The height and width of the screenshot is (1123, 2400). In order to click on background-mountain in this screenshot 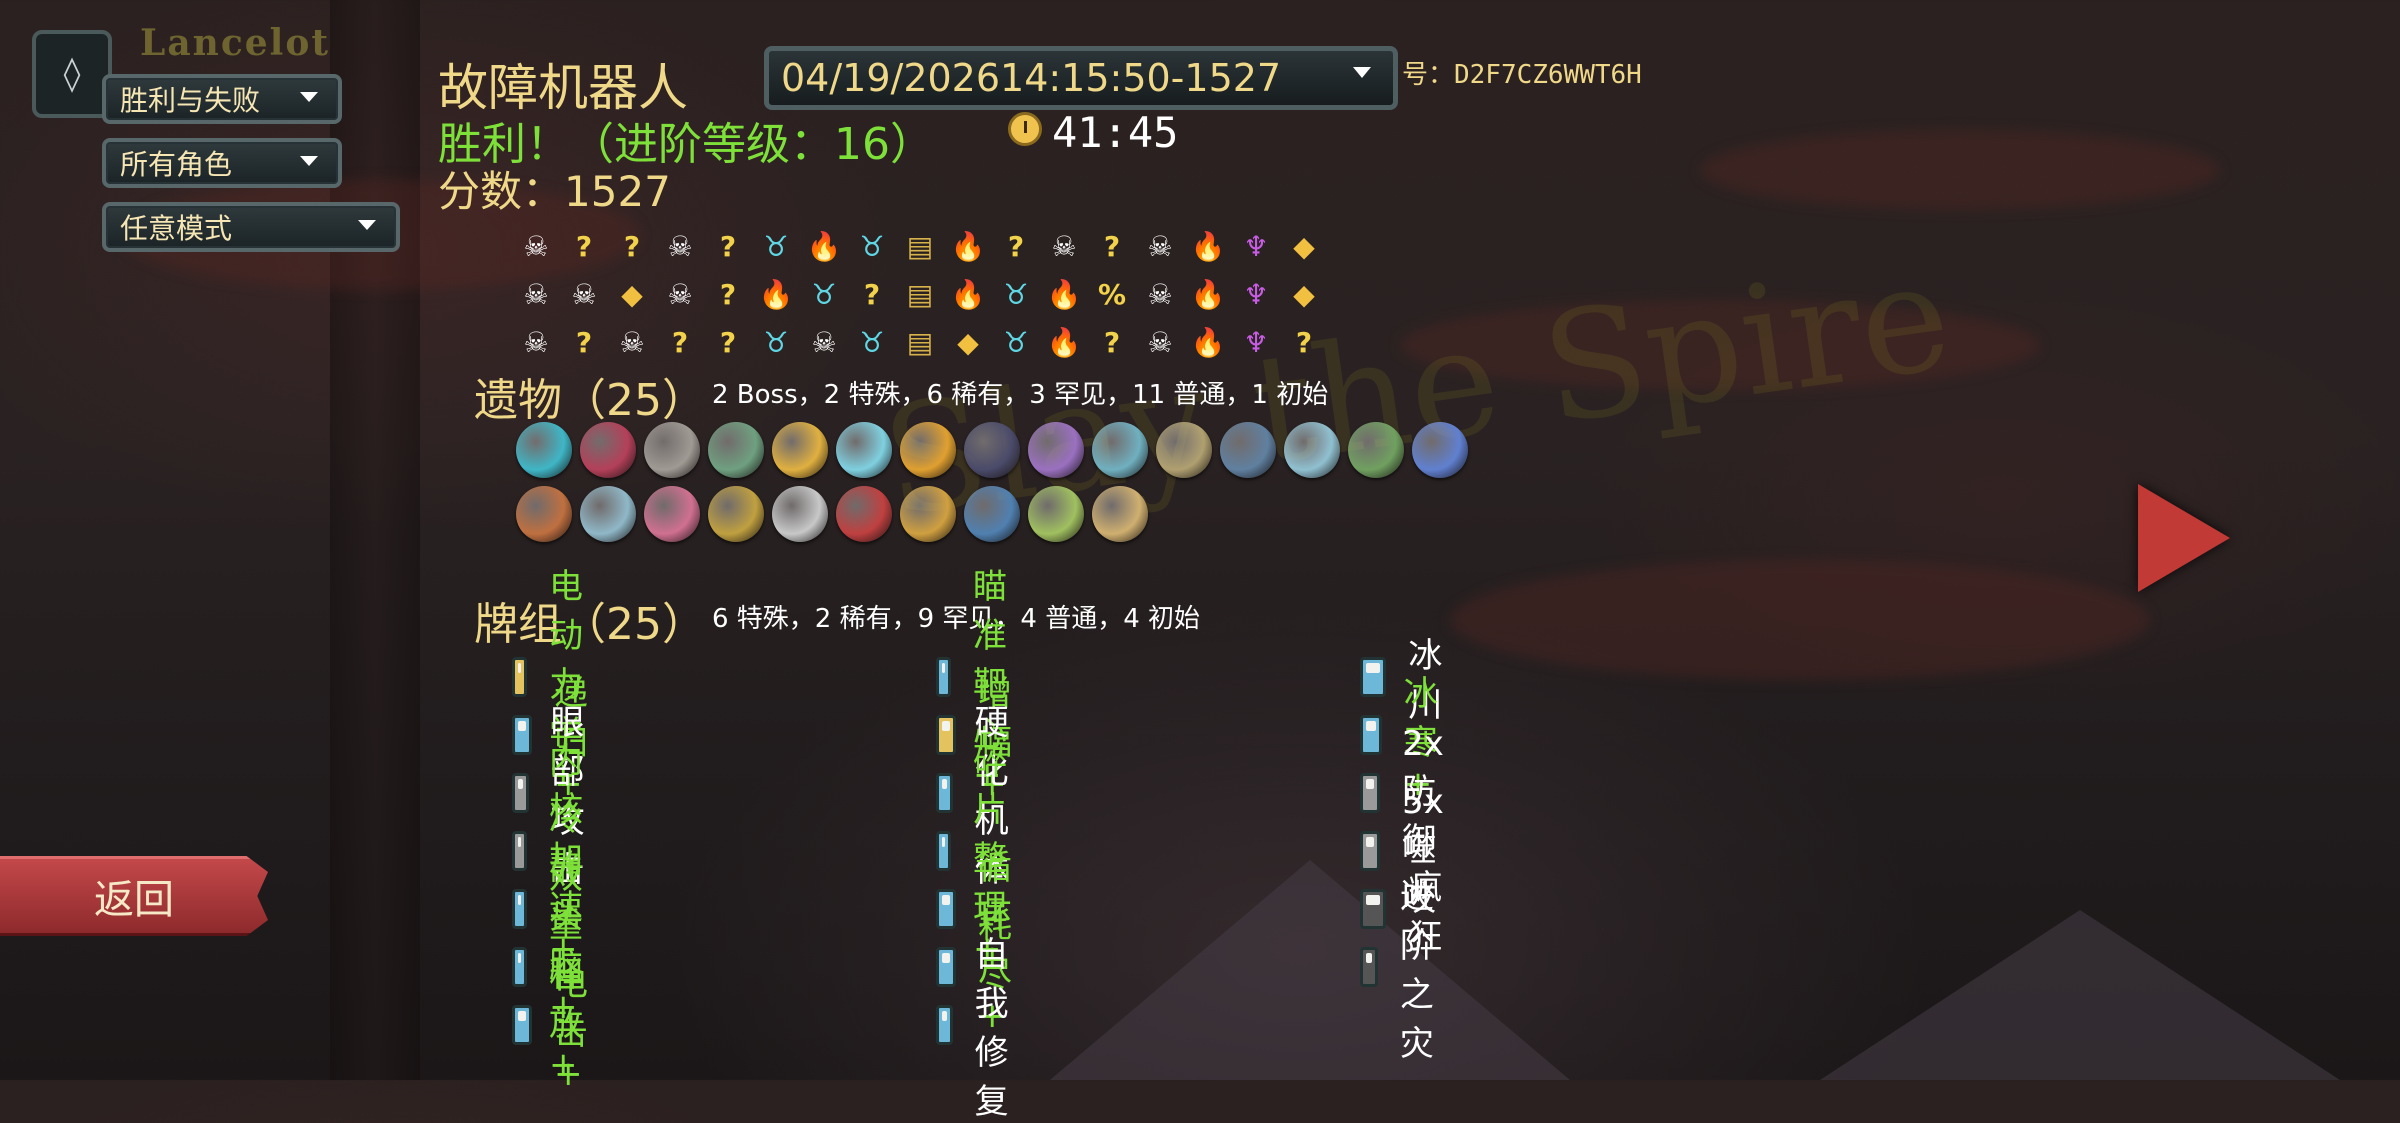, I will do `click(1310, 970)`.